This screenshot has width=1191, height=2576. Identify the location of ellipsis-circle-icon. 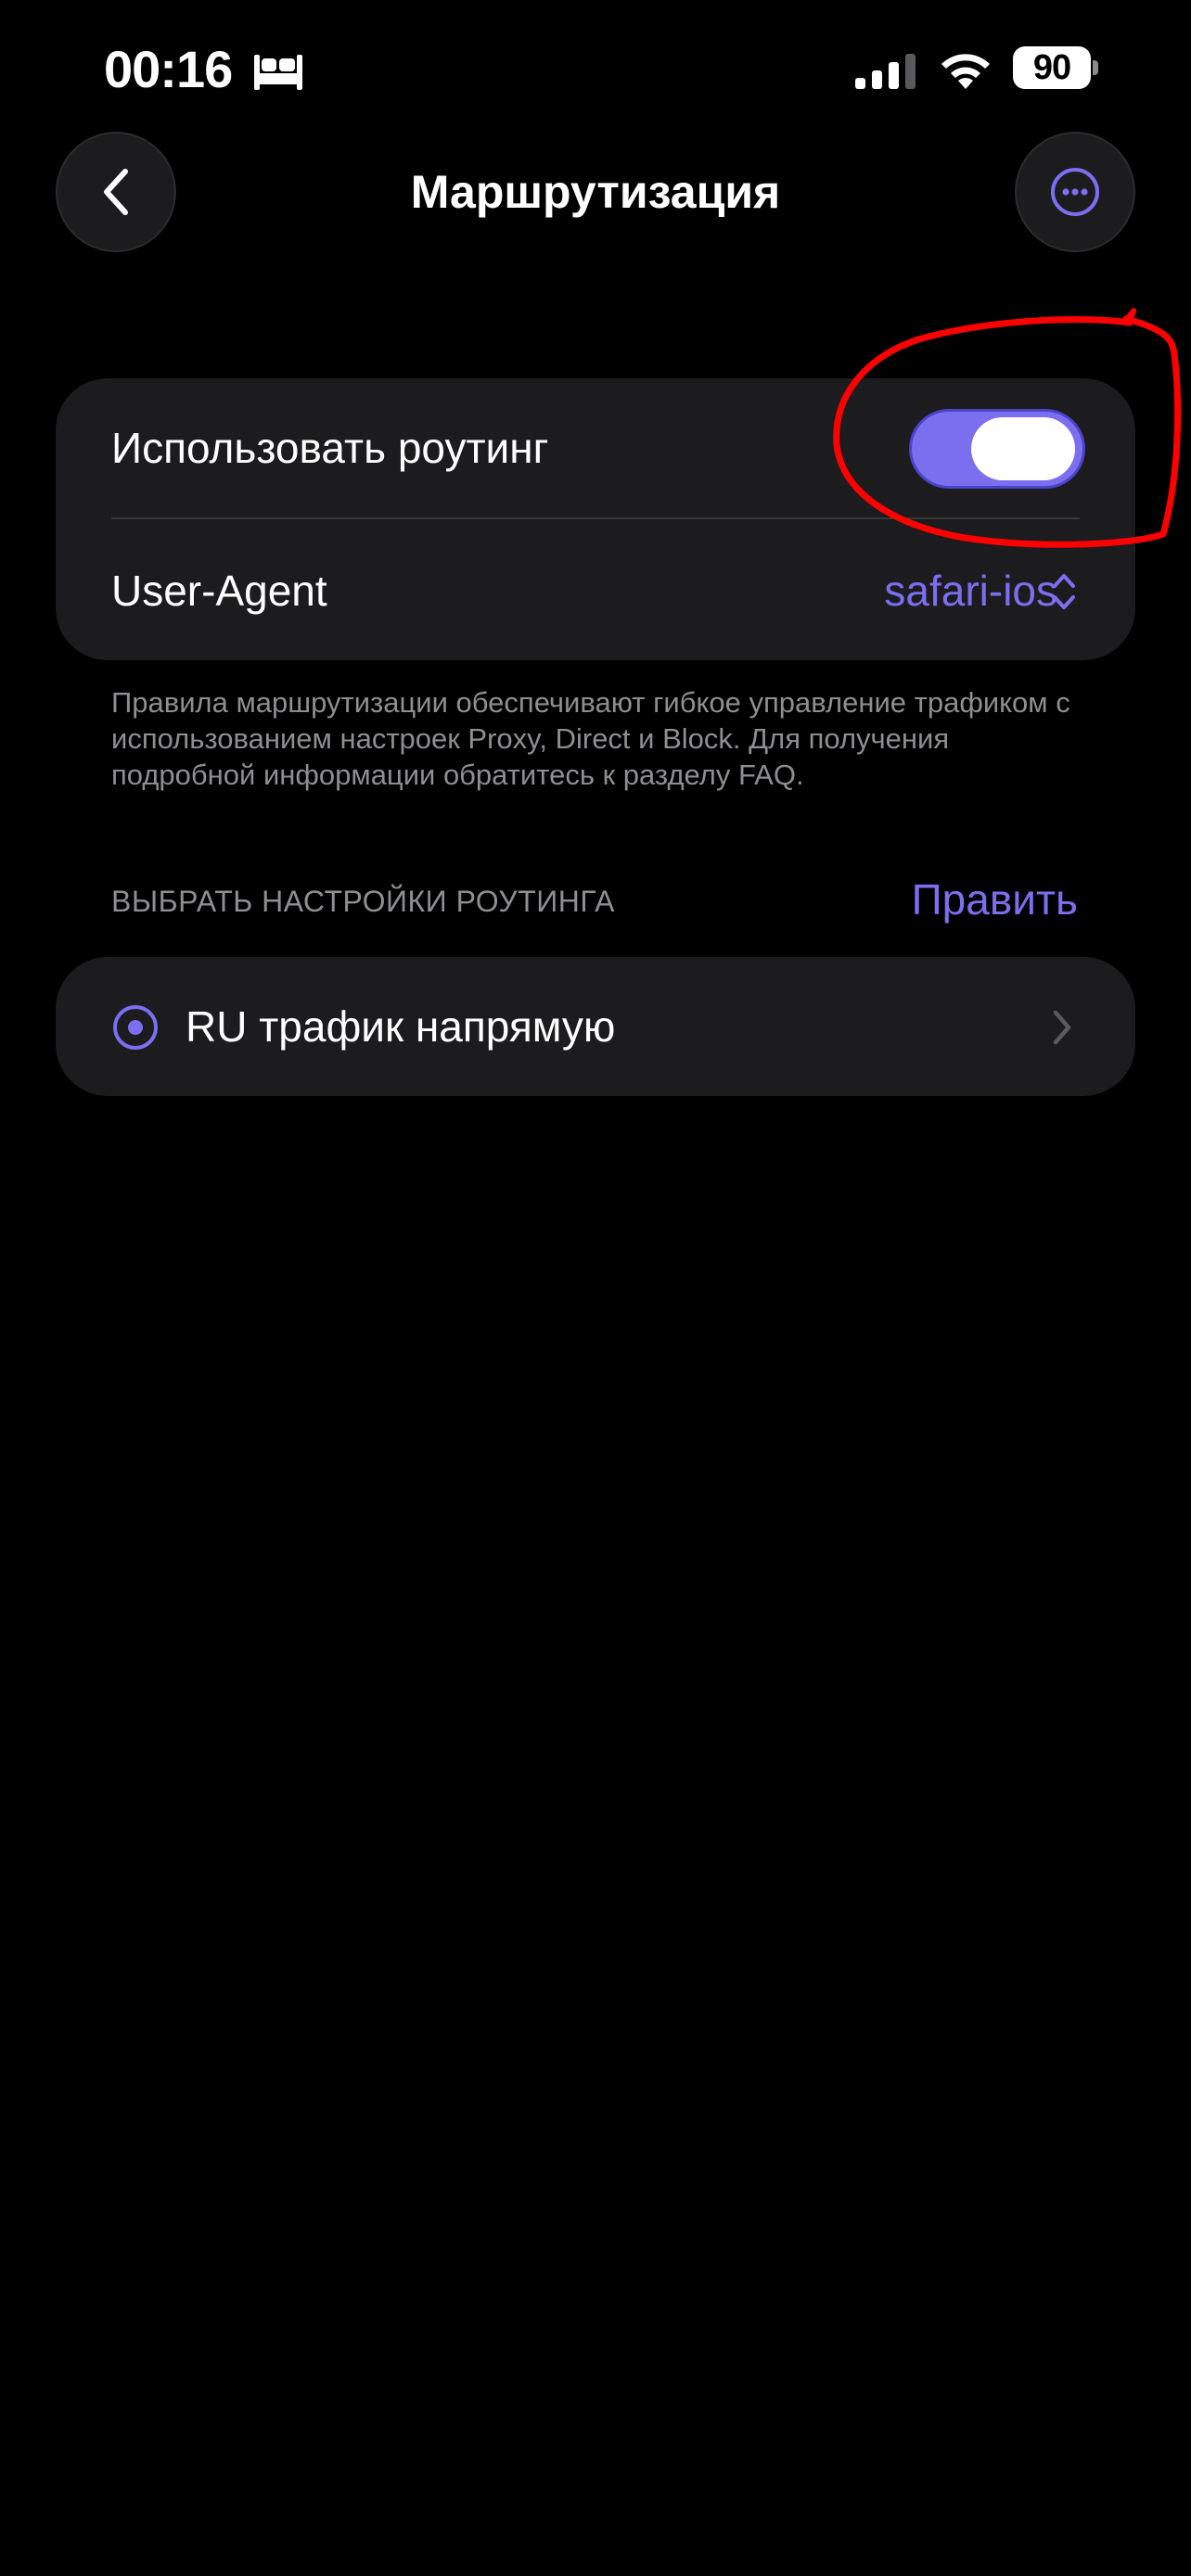
(1075, 192).